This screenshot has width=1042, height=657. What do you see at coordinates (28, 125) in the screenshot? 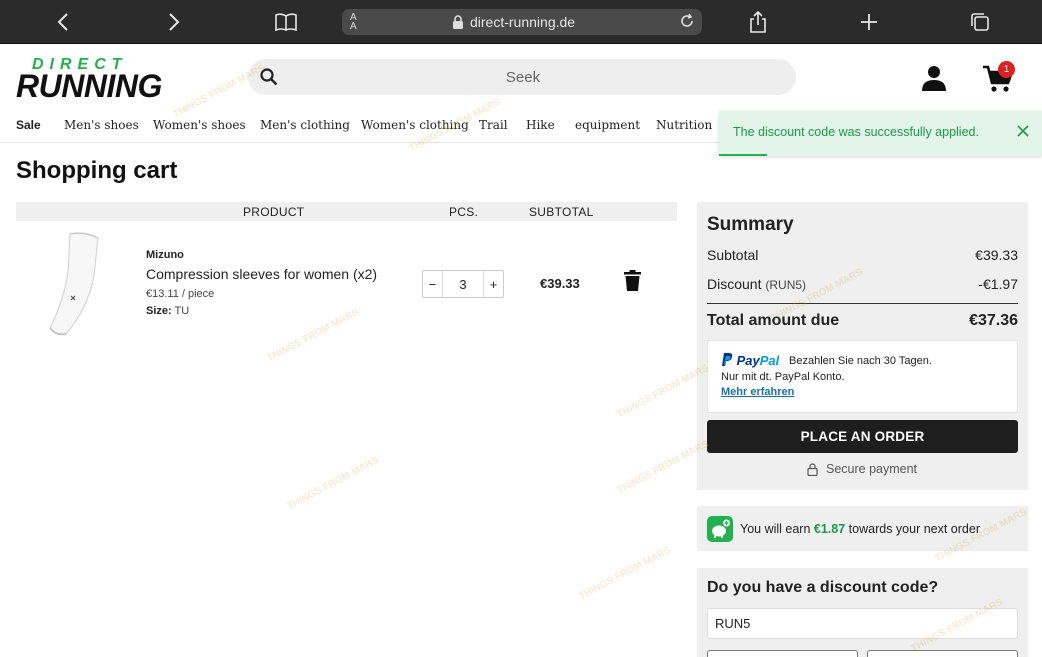
I see `nav-item-sale: Sale` at bounding box center [28, 125].